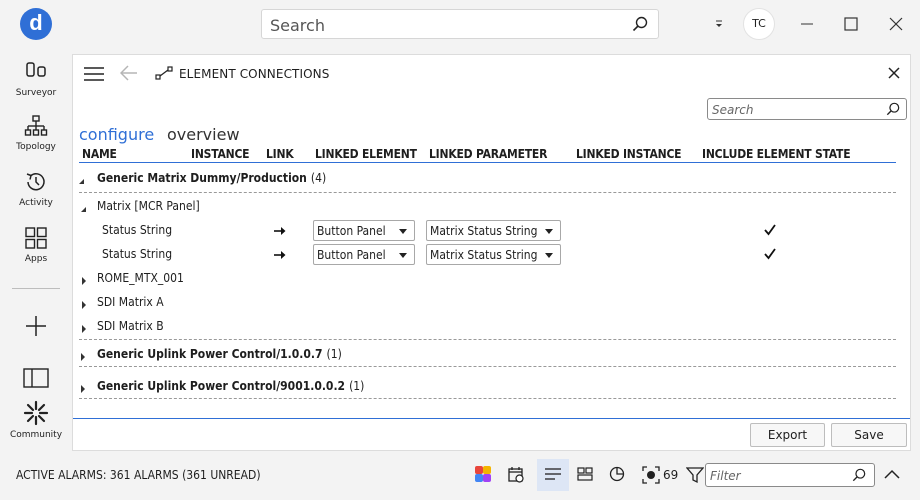 This screenshot has height=500, width=920. What do you see at coordinates (484, 255) in the screenshot?
I see `linked-parameter-value: Matrix Status String` at bounding box center [484, 255].